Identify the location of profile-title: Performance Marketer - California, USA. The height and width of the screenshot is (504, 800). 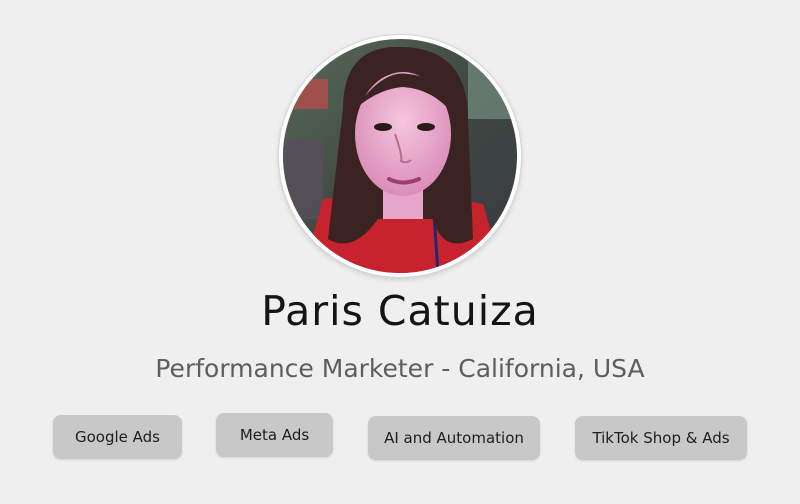
(400, 368).